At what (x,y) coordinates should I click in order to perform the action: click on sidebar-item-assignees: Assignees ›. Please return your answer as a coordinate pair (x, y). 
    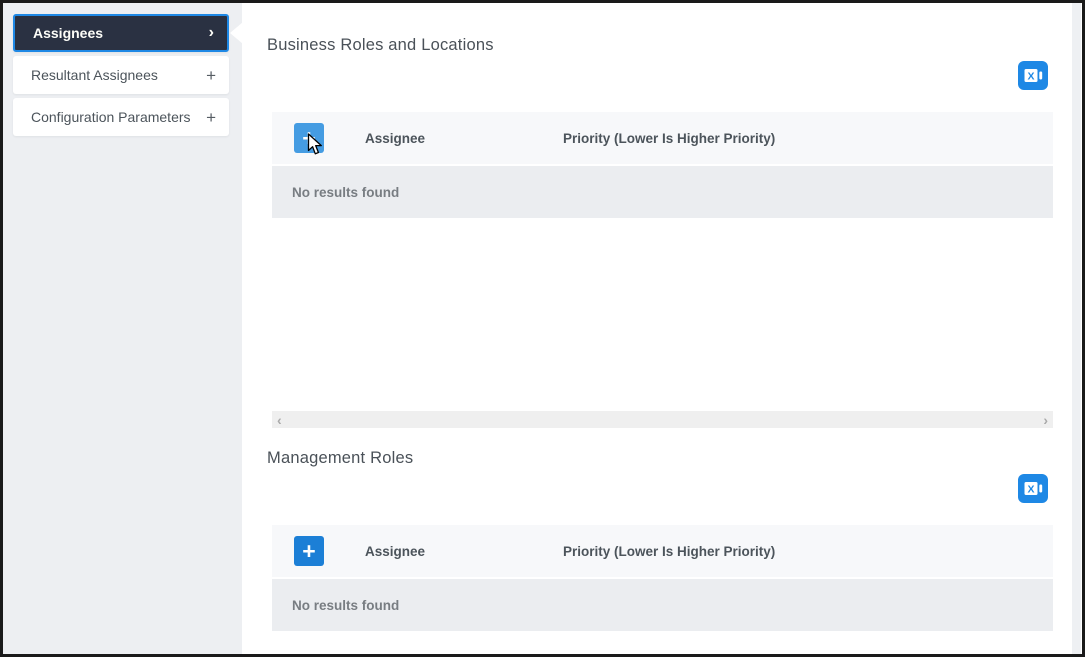
    Looking at the image, I should click on (121, 33).